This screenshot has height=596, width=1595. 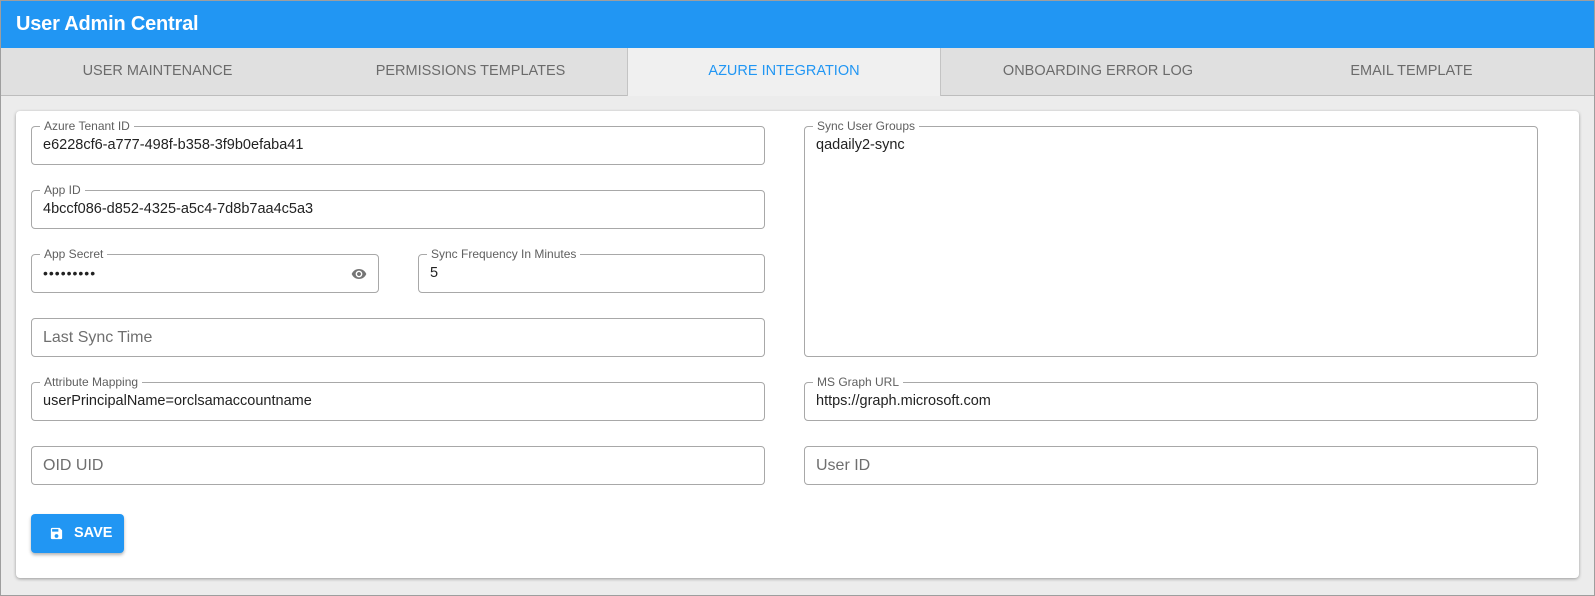 I want to click on tab-user-maintenance: USER MAINTENANCE, so click(x=157, y=72).